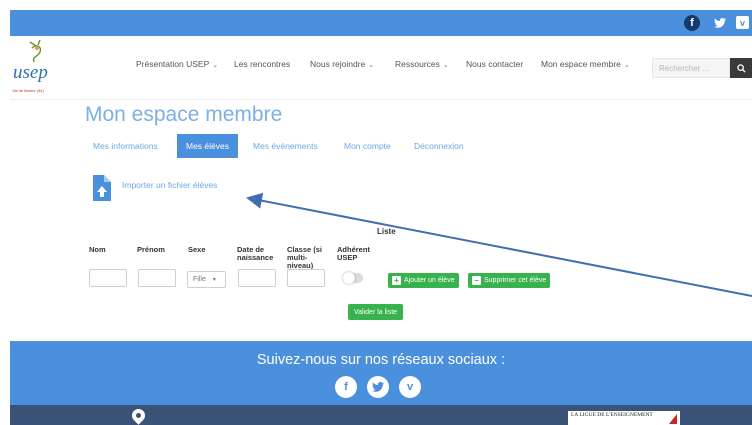 The width and height of the screenshot is (752, 425). Describe the element at coordinates (306, 278) in the screenshot. I see `classe-input` at that location.